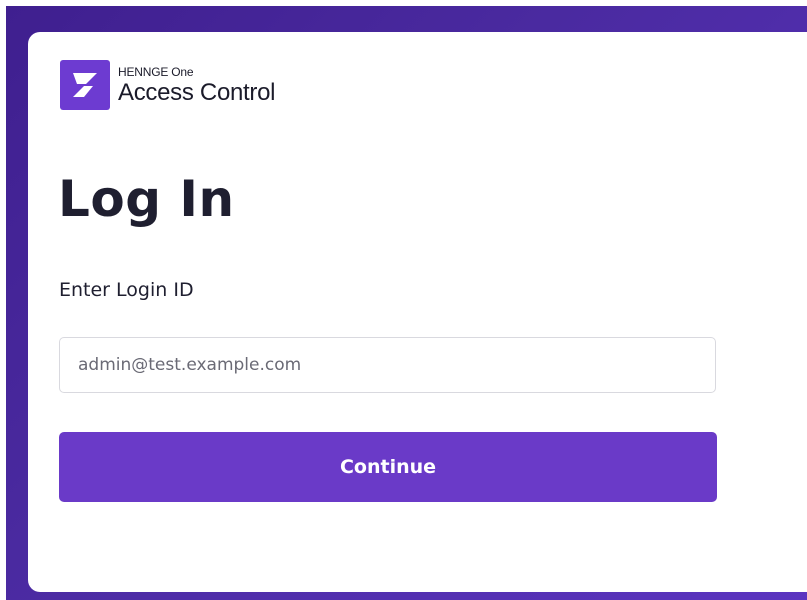  Describe the element at coordinates (156, 71) in the screenshot. I see `logo-company-name: HENNGE One` at that location.